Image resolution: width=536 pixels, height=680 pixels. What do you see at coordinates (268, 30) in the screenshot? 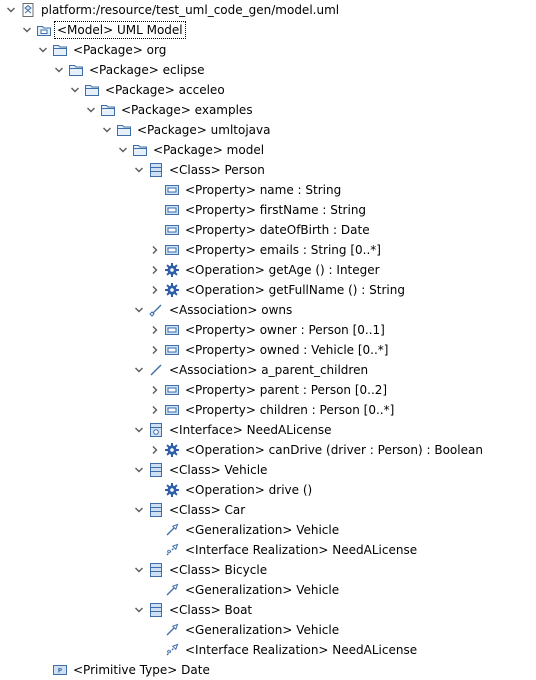
I see `tree-item: <Model> UML Model` at bounding box center [268, 30].